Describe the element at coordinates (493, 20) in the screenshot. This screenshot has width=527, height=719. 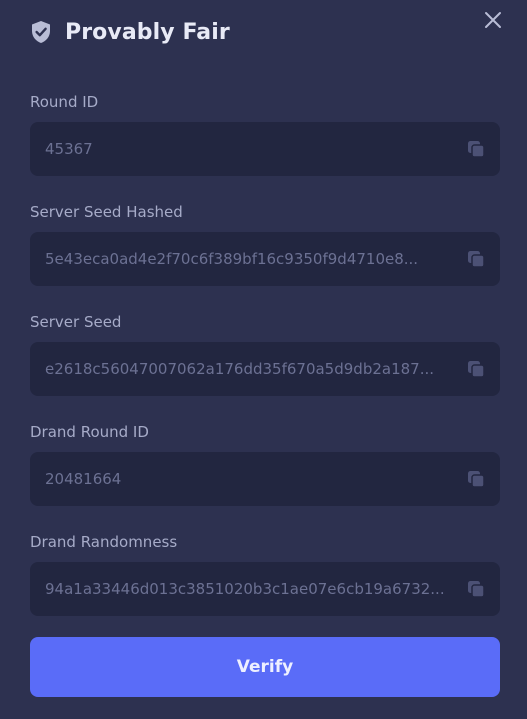
I see `close-icon` at that location.